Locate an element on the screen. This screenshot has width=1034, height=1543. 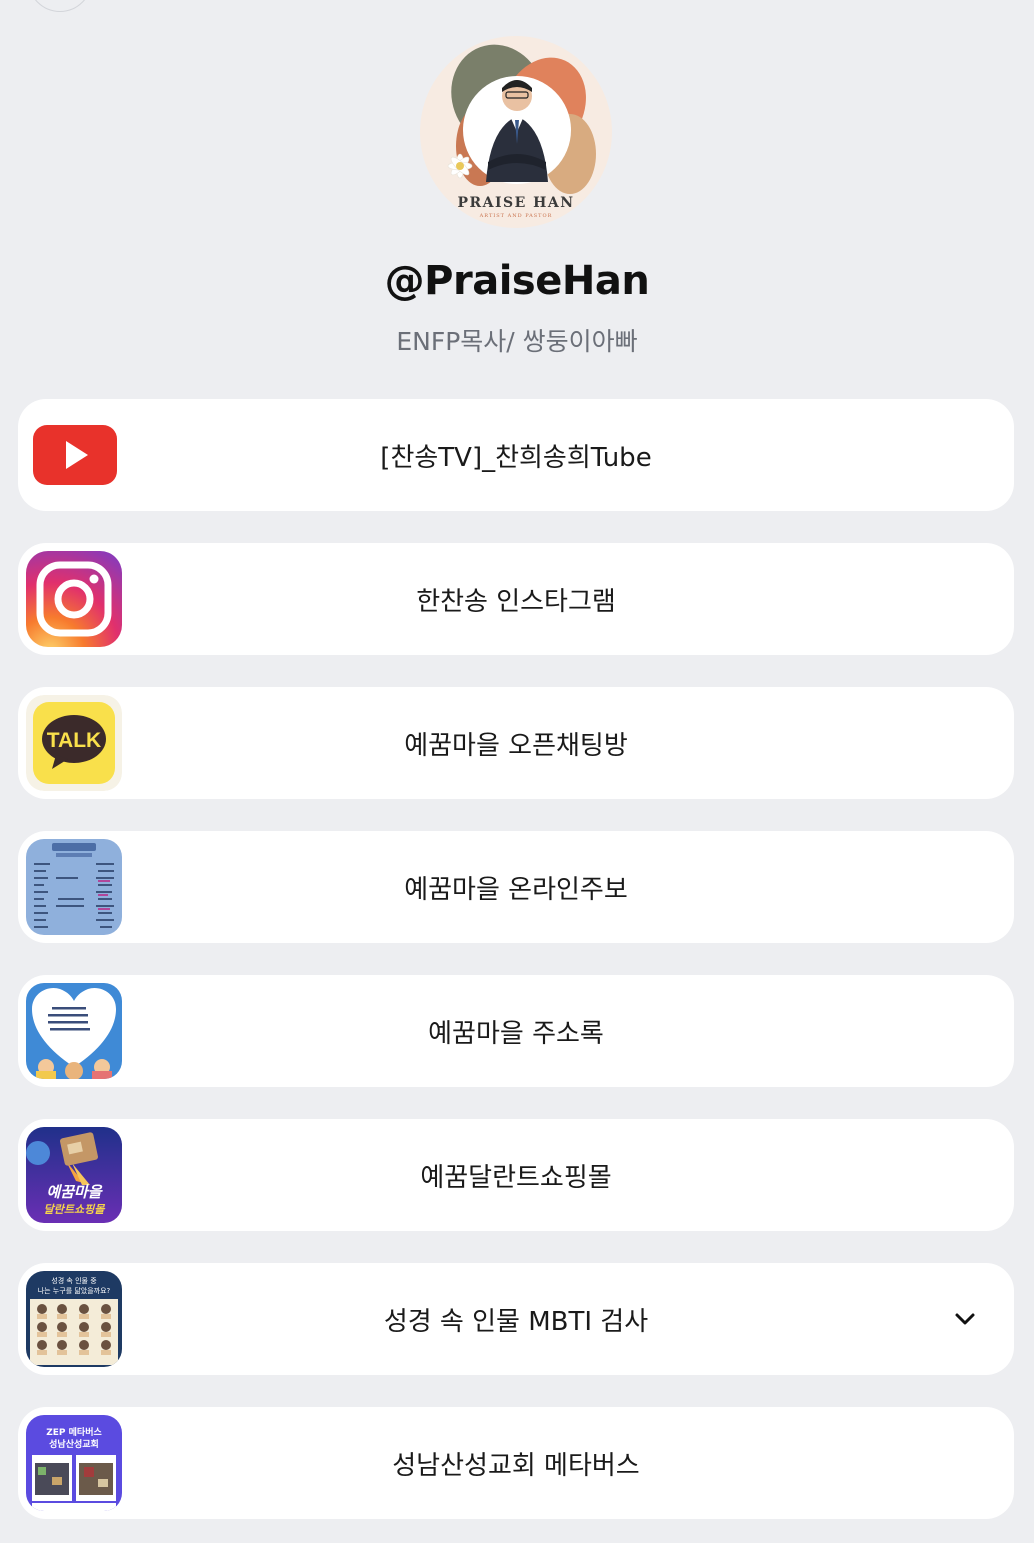
link-youtube: [찬송TV]_찬희송희Tube is located at coordinates (516, 455).